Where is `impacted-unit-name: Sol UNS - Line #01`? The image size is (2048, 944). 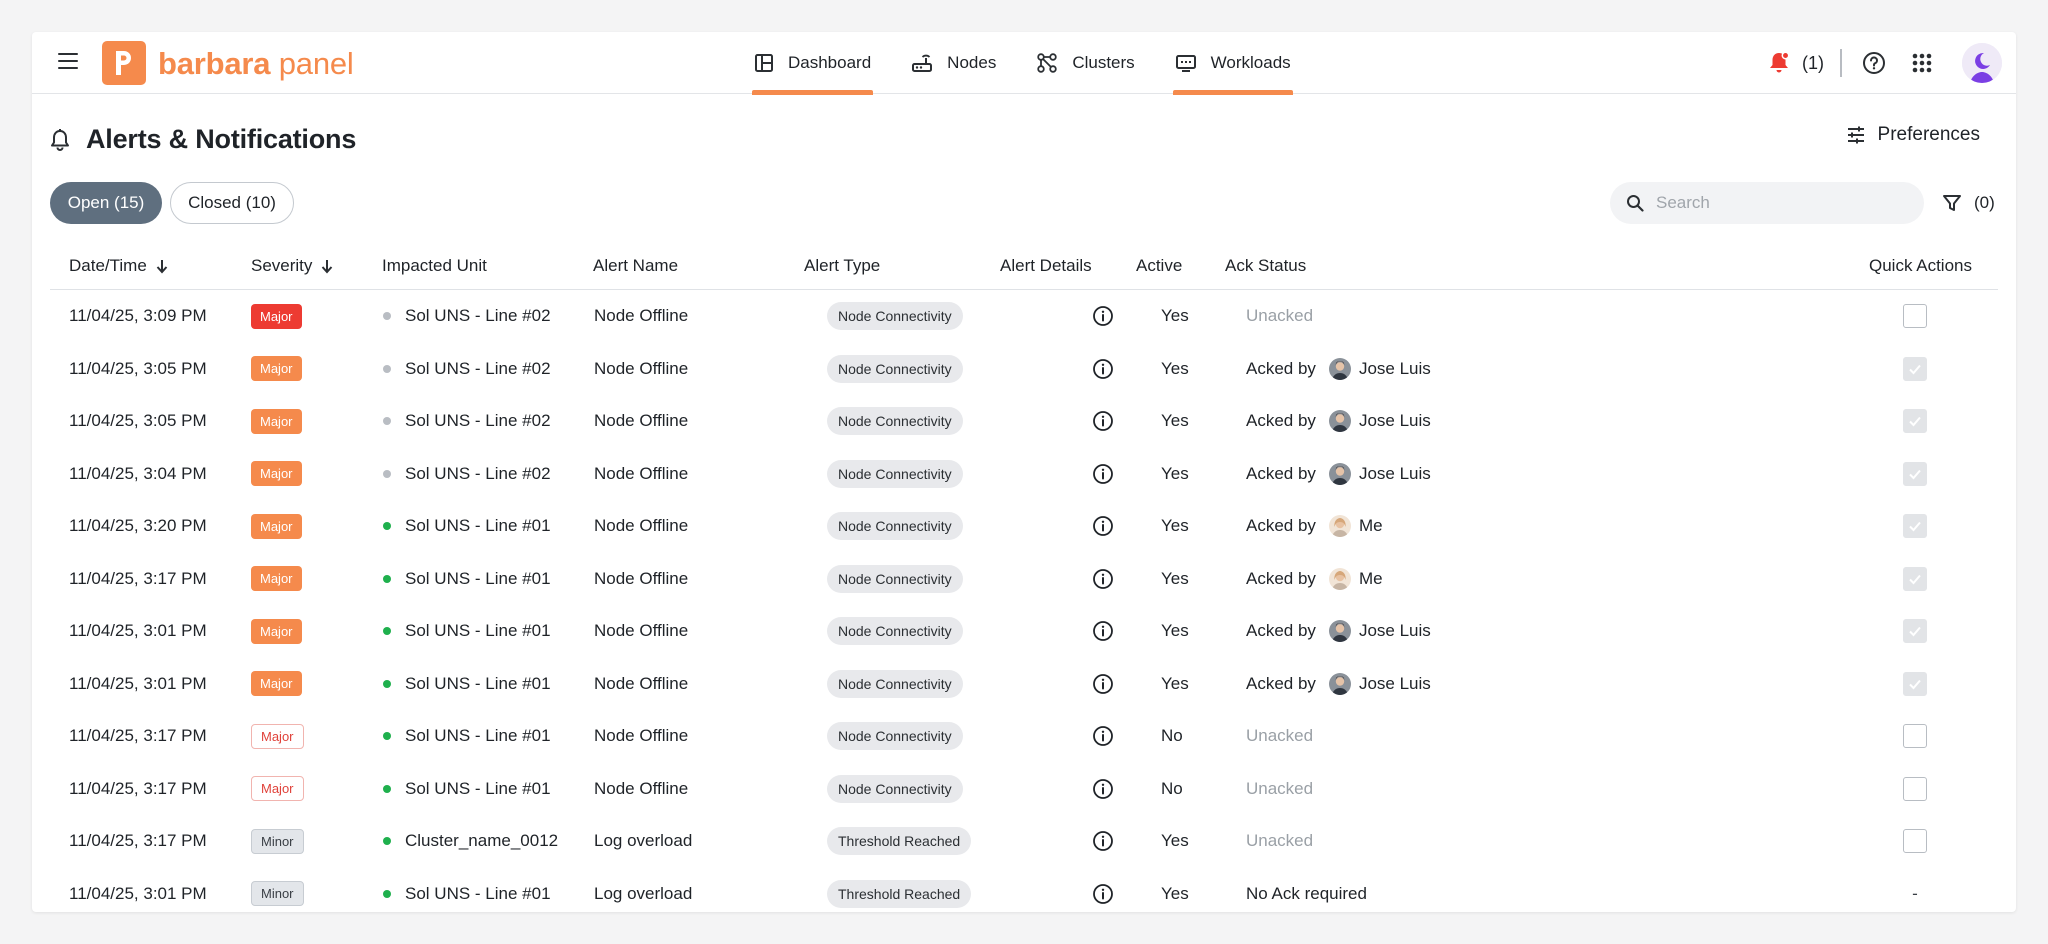
impacted-unit-name: Sol UNS - Line #01 is located at coordinates (478, 893).